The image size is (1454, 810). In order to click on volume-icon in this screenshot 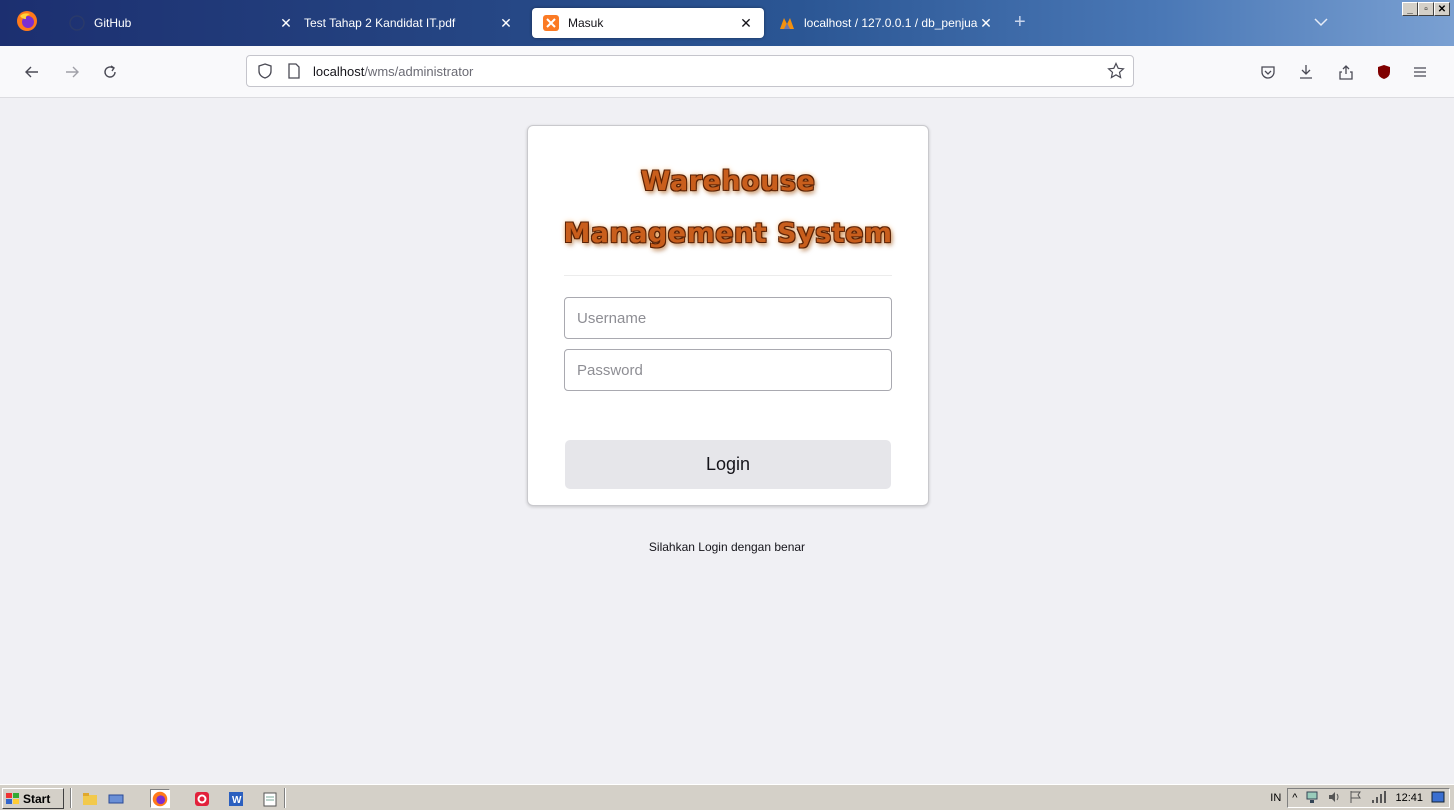, I will do `click(1334, 798)`.